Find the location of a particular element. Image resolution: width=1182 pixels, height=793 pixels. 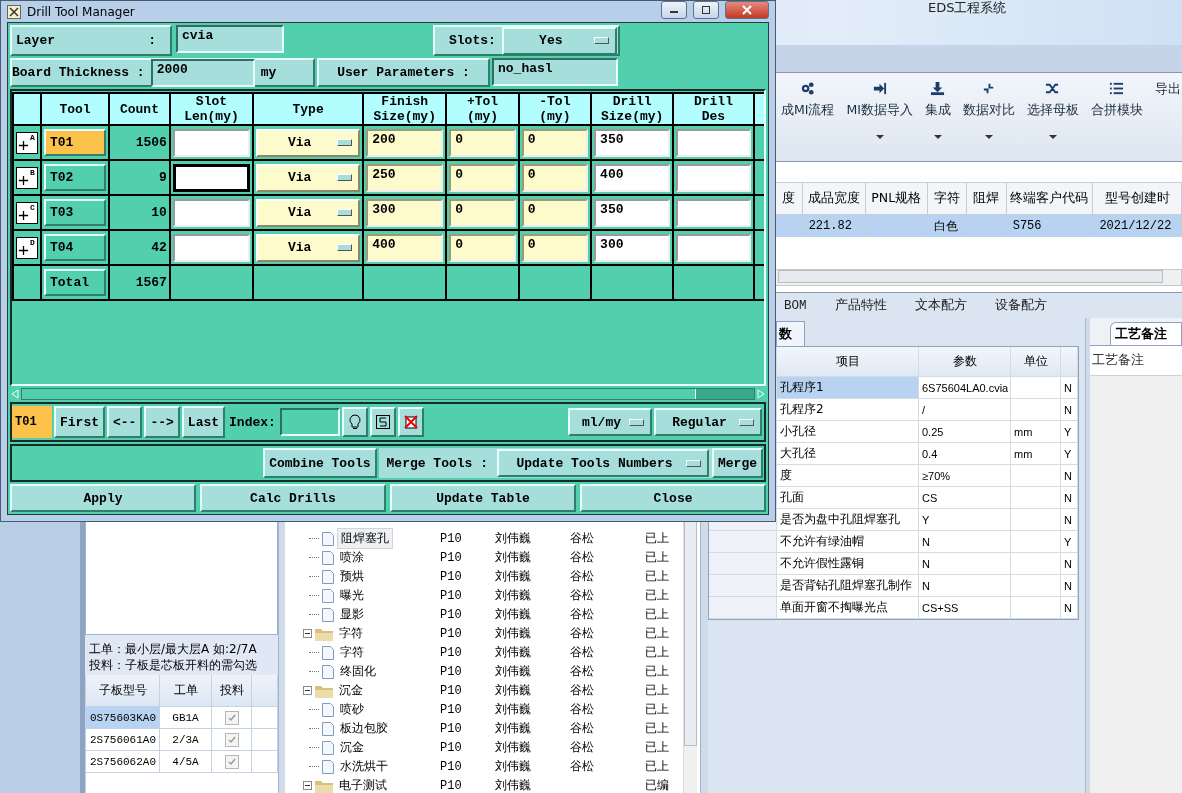

column-header: 阻焊 is located at coordinates (987, 198).